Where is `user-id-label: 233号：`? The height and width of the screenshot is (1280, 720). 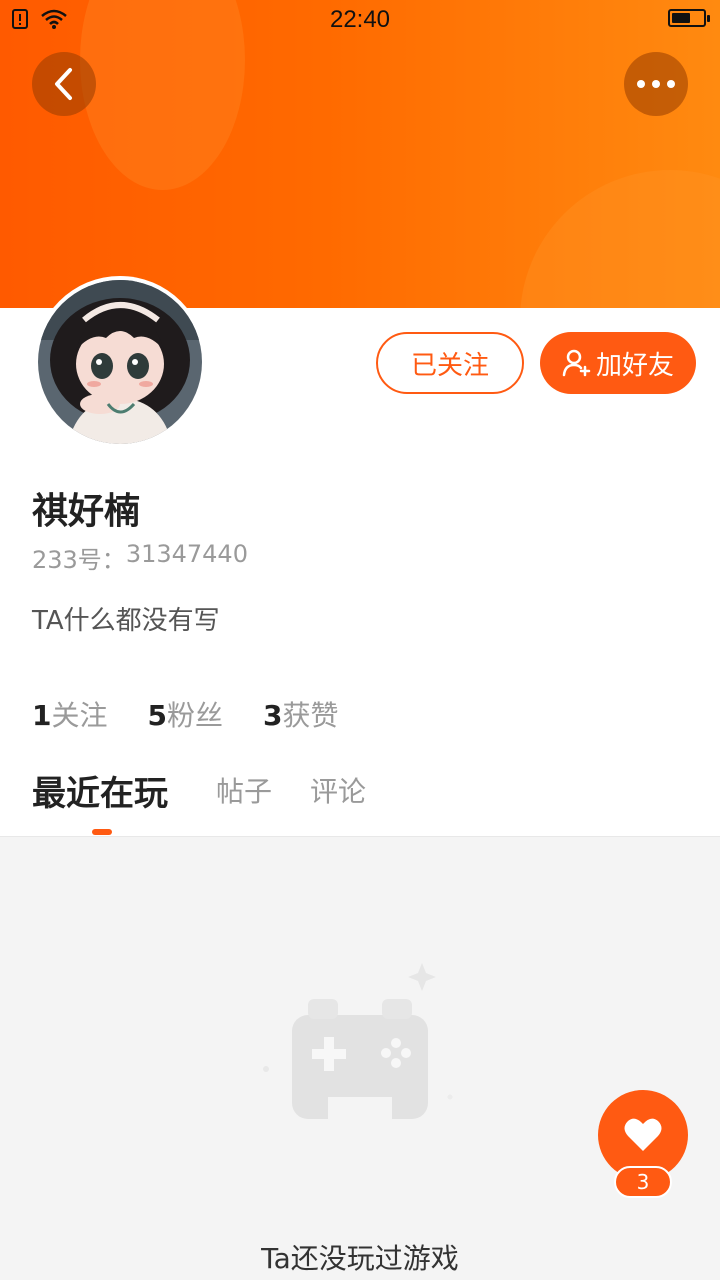
user-id-label: 233号： is located at coordinates (79, 560).